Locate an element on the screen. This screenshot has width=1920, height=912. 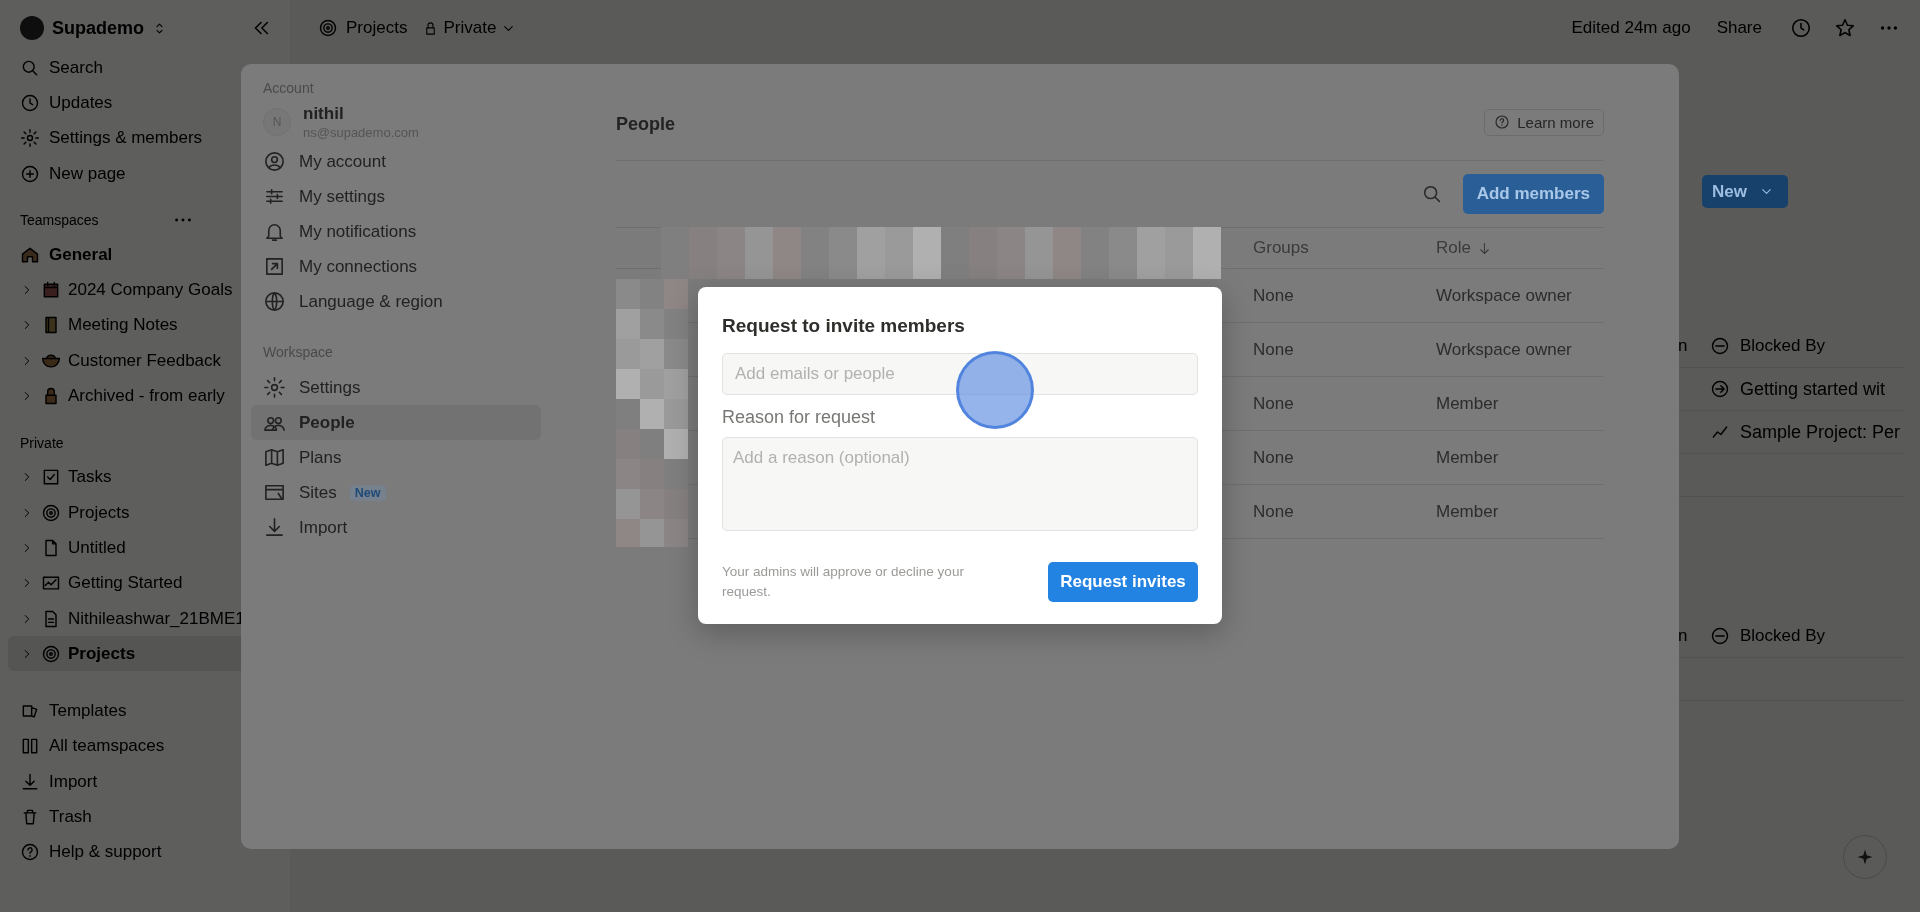
page-title: People is located at coordinates (646, 124).